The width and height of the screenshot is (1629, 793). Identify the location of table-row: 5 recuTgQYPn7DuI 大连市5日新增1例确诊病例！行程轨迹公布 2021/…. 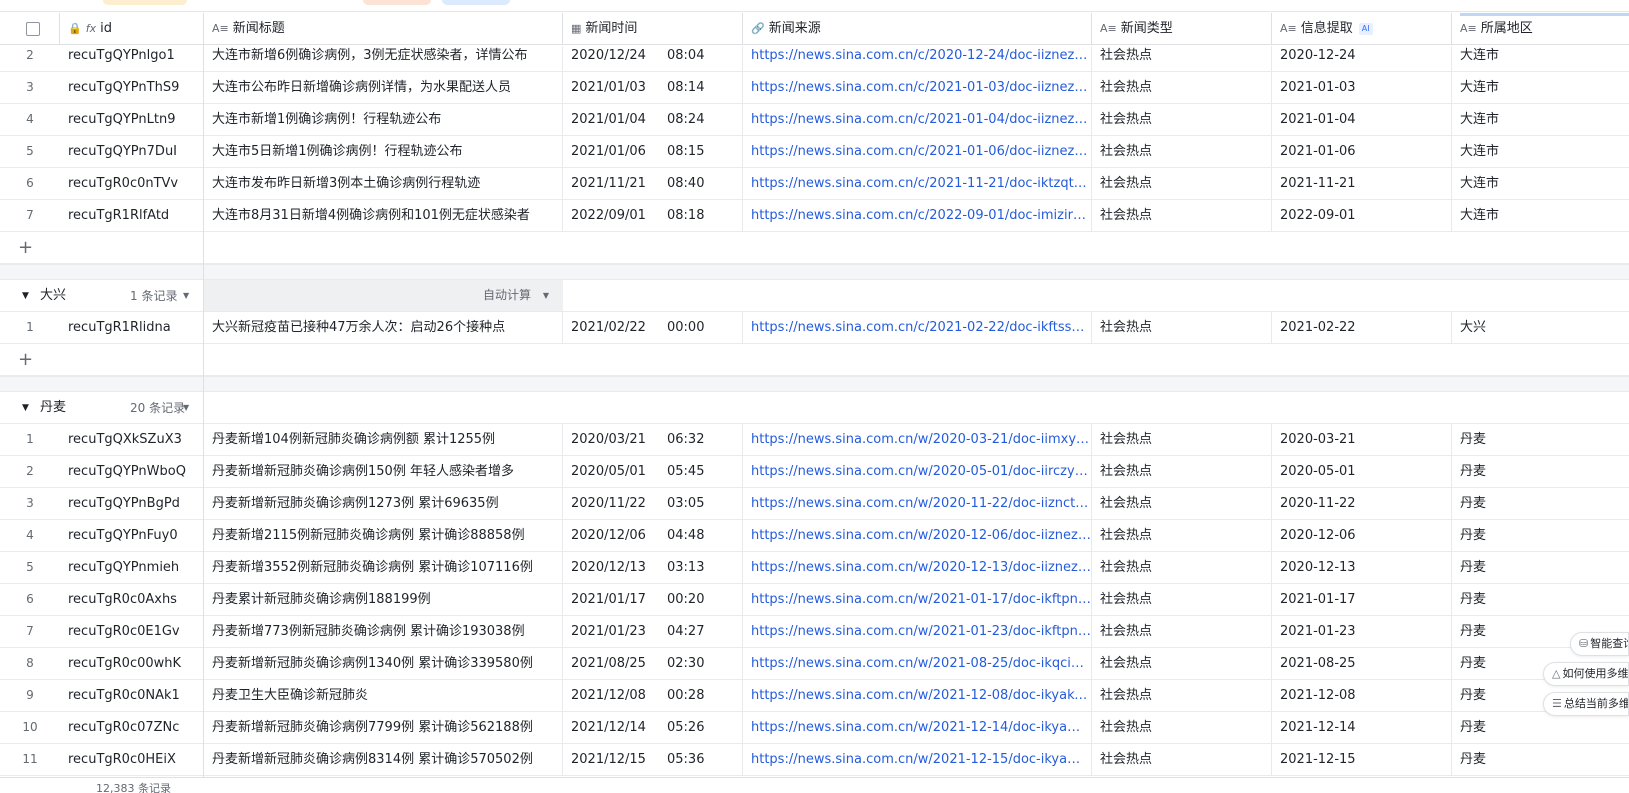
(814, 152).